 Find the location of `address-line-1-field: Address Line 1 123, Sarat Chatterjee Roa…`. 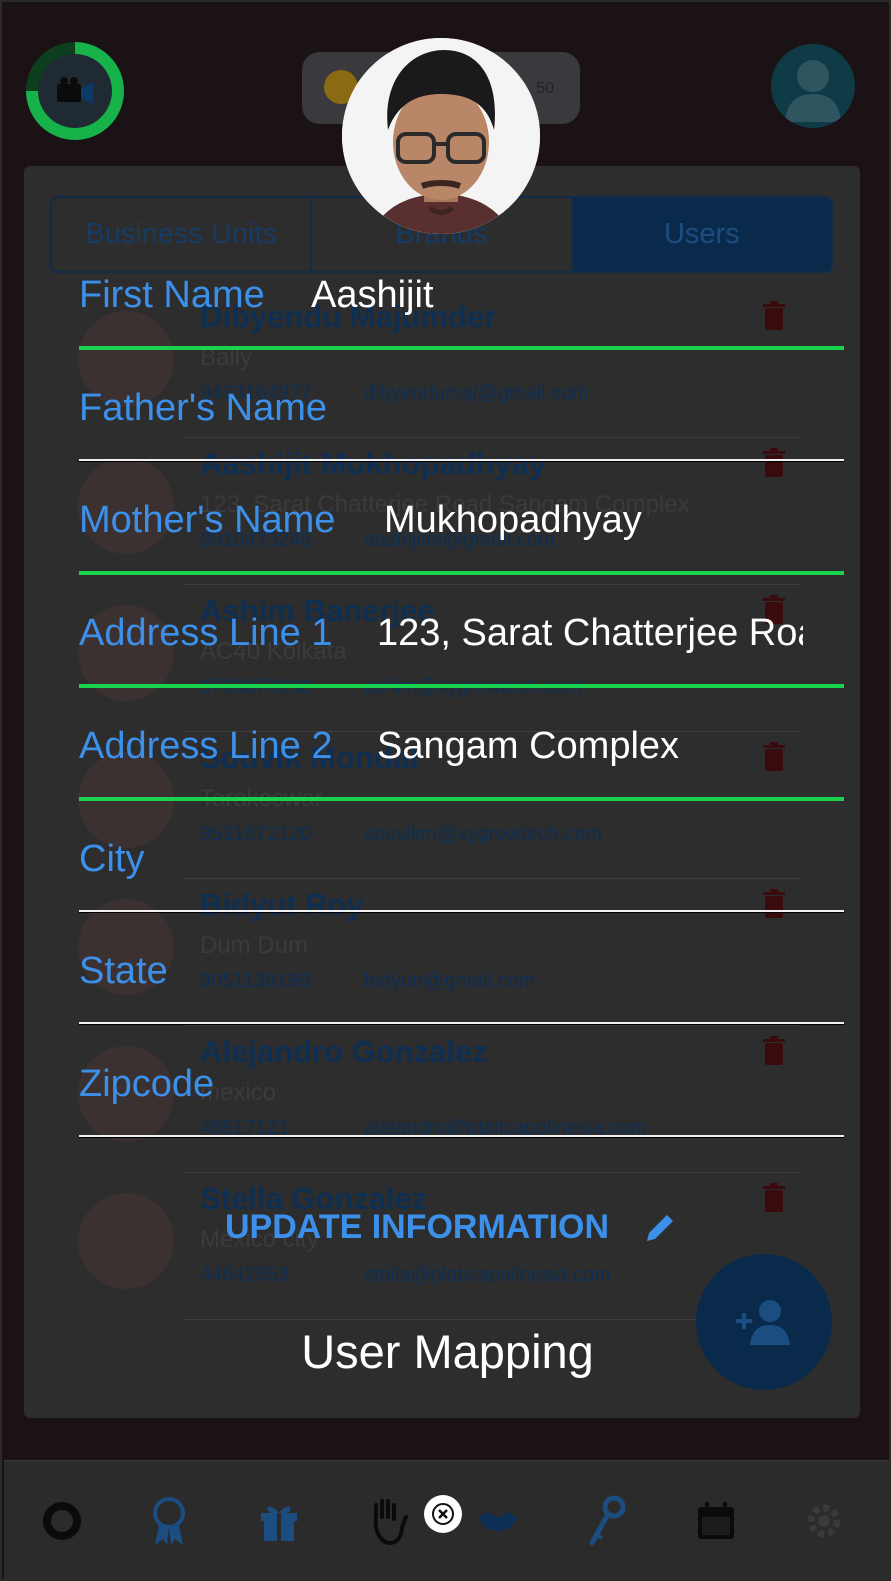

address-line-1-field: Address Line 1 123, Sarat Chatterjee Roa… is located at coordinates (461, 668).